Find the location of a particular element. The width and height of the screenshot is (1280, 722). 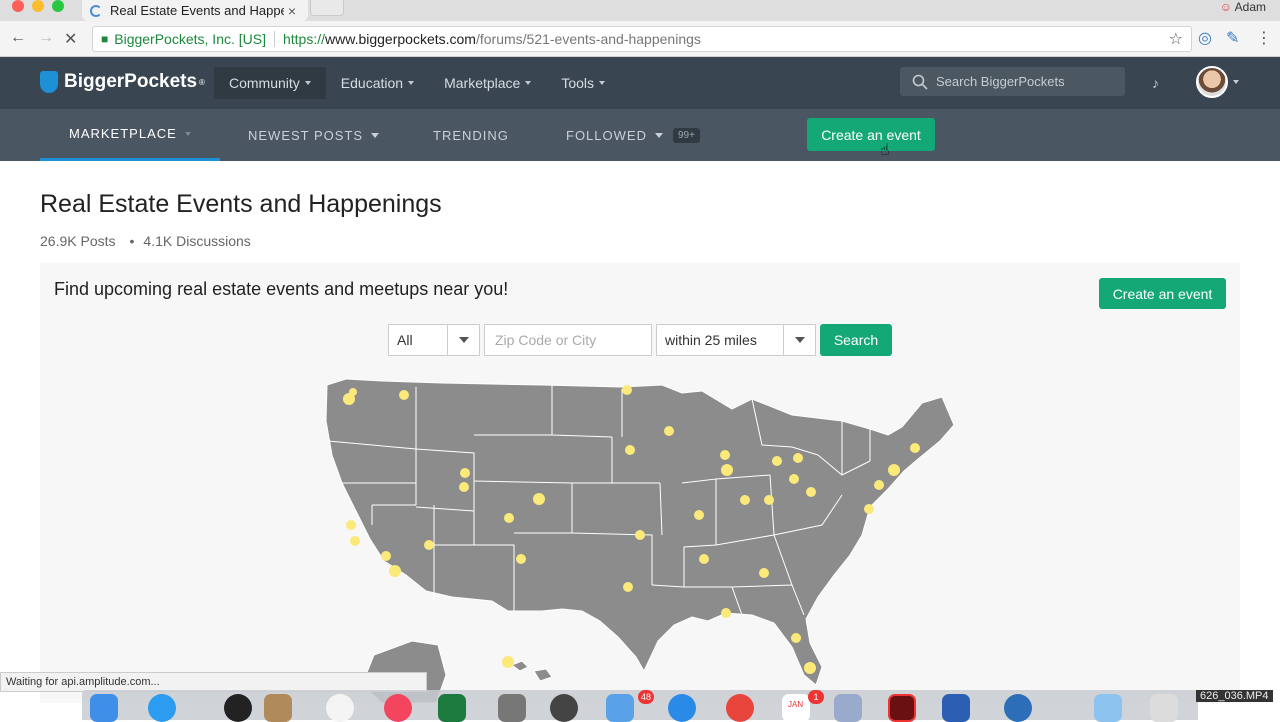

quicktime-icon is located at coordinates (1018, 708).